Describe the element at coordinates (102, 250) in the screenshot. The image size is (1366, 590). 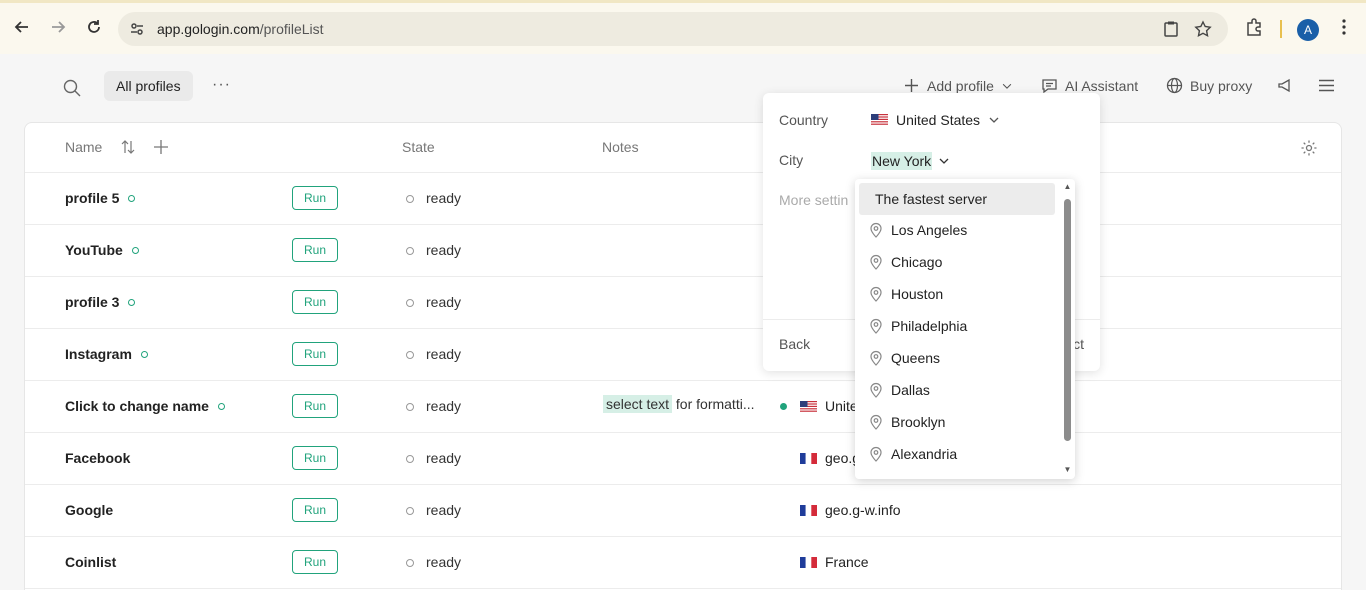
I see `profile-name: YouTube` at that location.